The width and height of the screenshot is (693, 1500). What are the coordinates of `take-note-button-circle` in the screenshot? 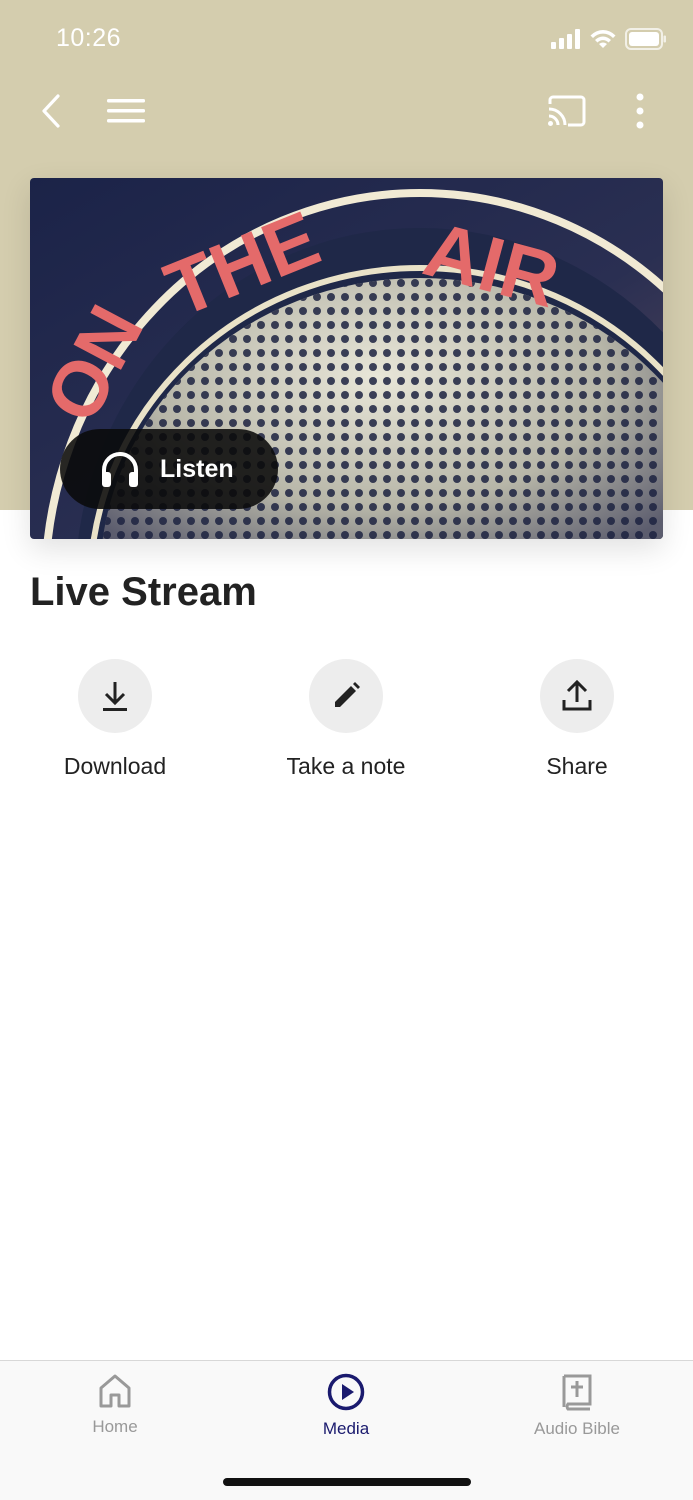 It's located at (346, 696).